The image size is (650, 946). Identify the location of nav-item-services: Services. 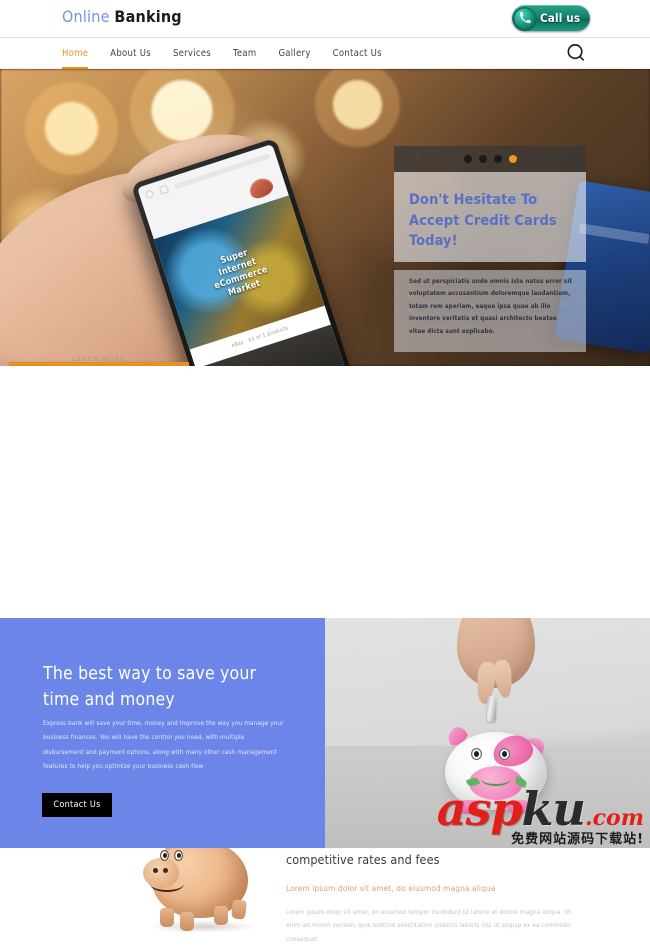
(192, 53).